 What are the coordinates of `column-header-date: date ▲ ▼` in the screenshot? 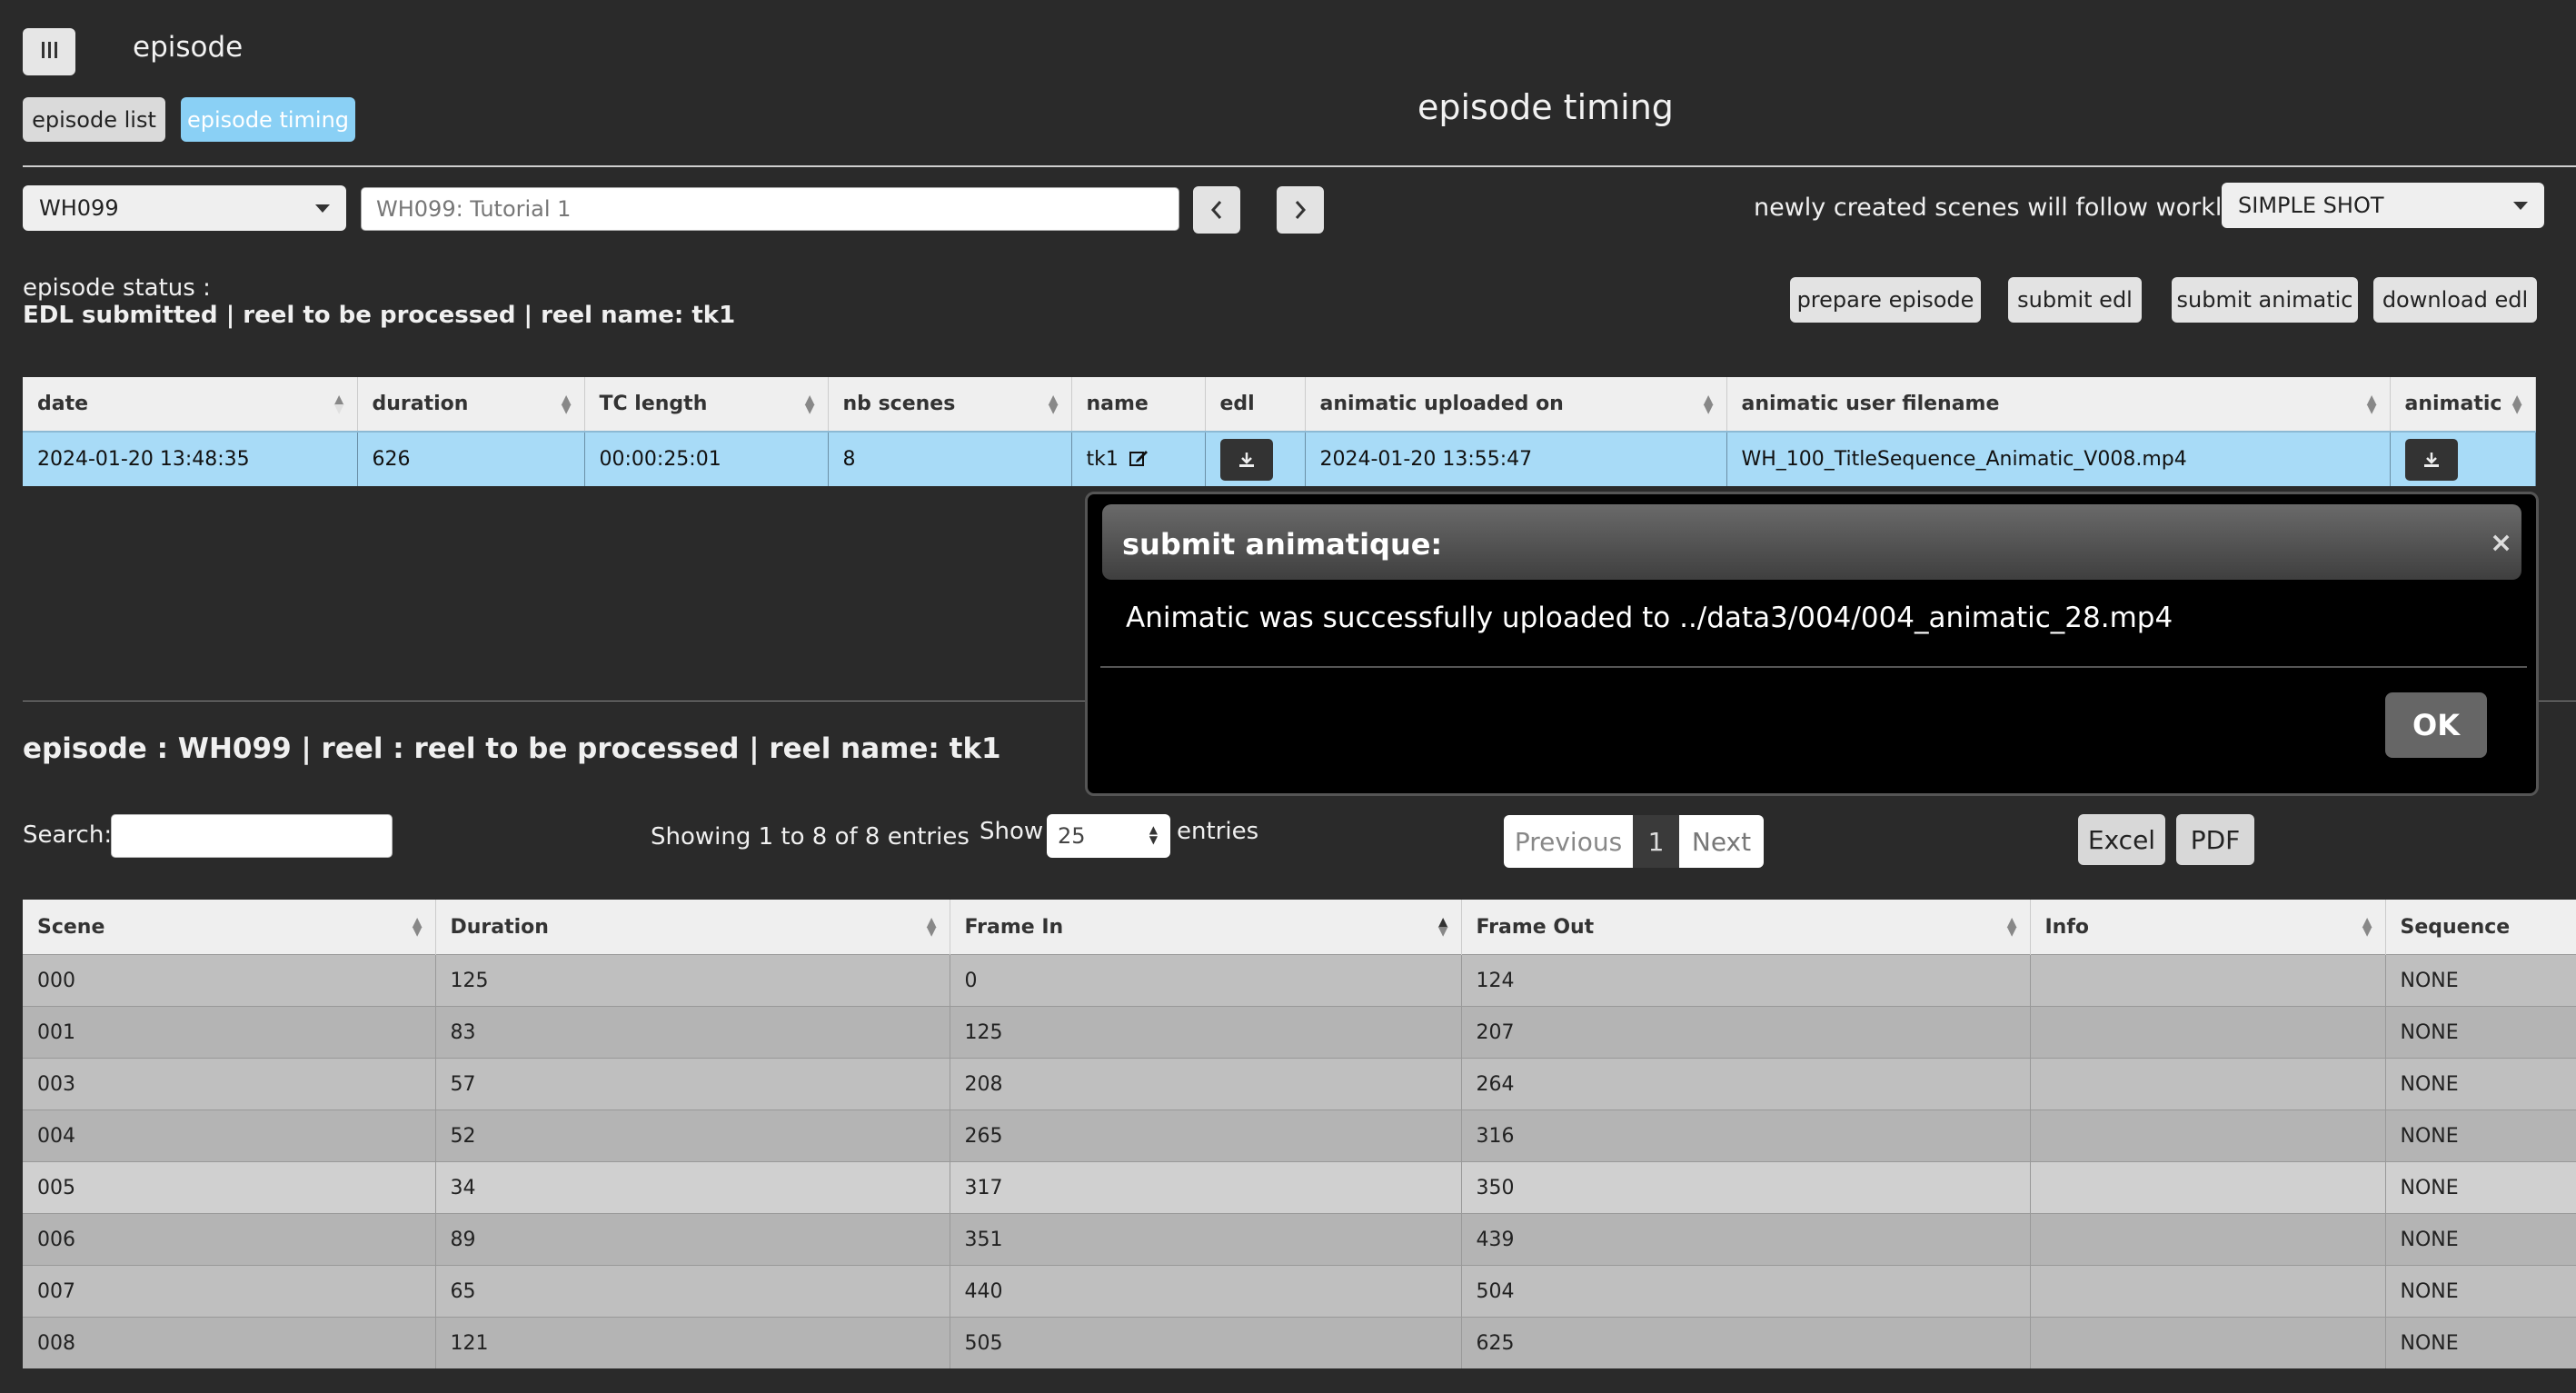 It's located at (190, 404).